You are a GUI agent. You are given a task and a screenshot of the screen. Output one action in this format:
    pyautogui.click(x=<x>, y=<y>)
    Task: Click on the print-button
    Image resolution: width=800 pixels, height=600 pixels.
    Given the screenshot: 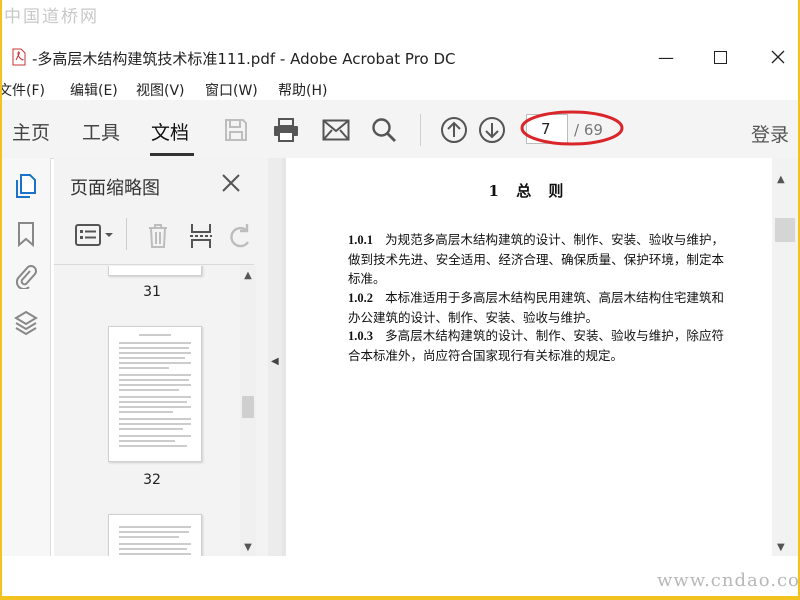 What is the action you would take?
    pyautogui.click(x=286, y=130)
    